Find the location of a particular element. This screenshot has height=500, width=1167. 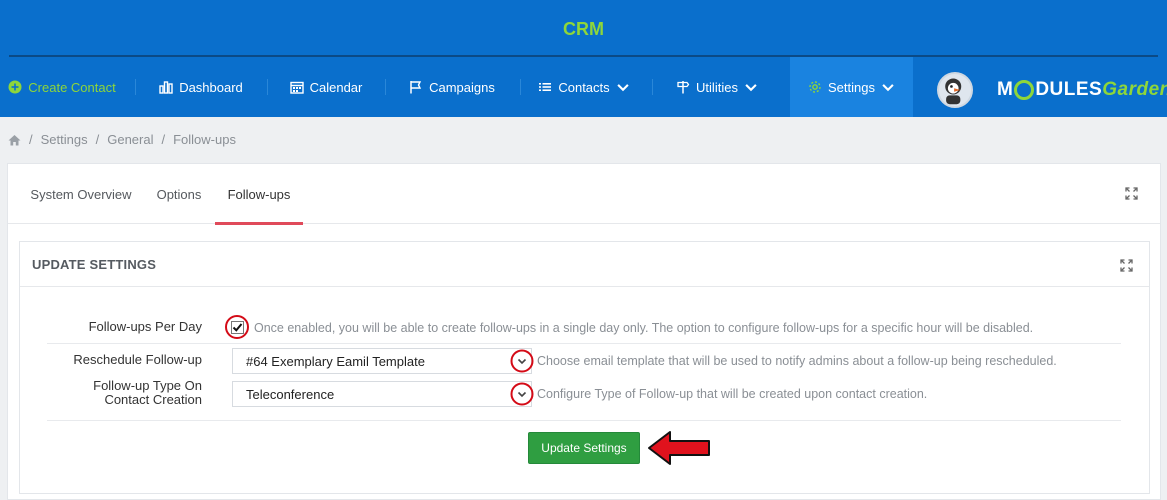

logo-text-garden: Garden is located at coordinates (1134, 89).